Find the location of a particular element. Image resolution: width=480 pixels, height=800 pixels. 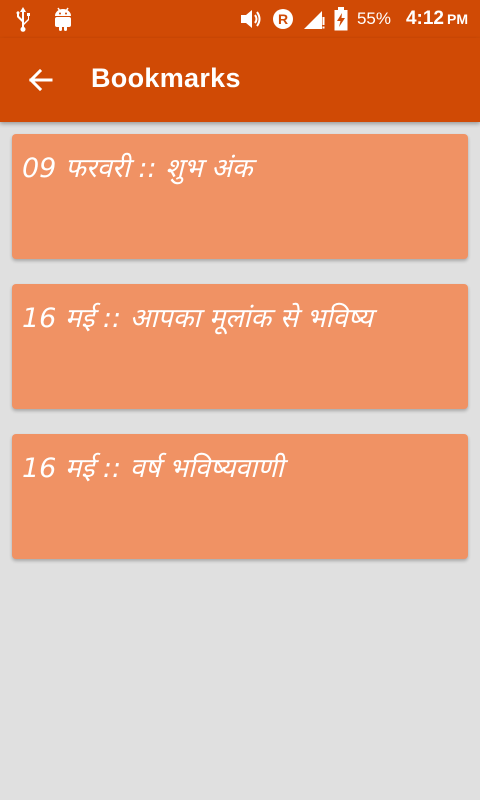

bookmark-label: 16 मई :: वर्ष भविष्यवाणी is located at coordinates (153, 468).